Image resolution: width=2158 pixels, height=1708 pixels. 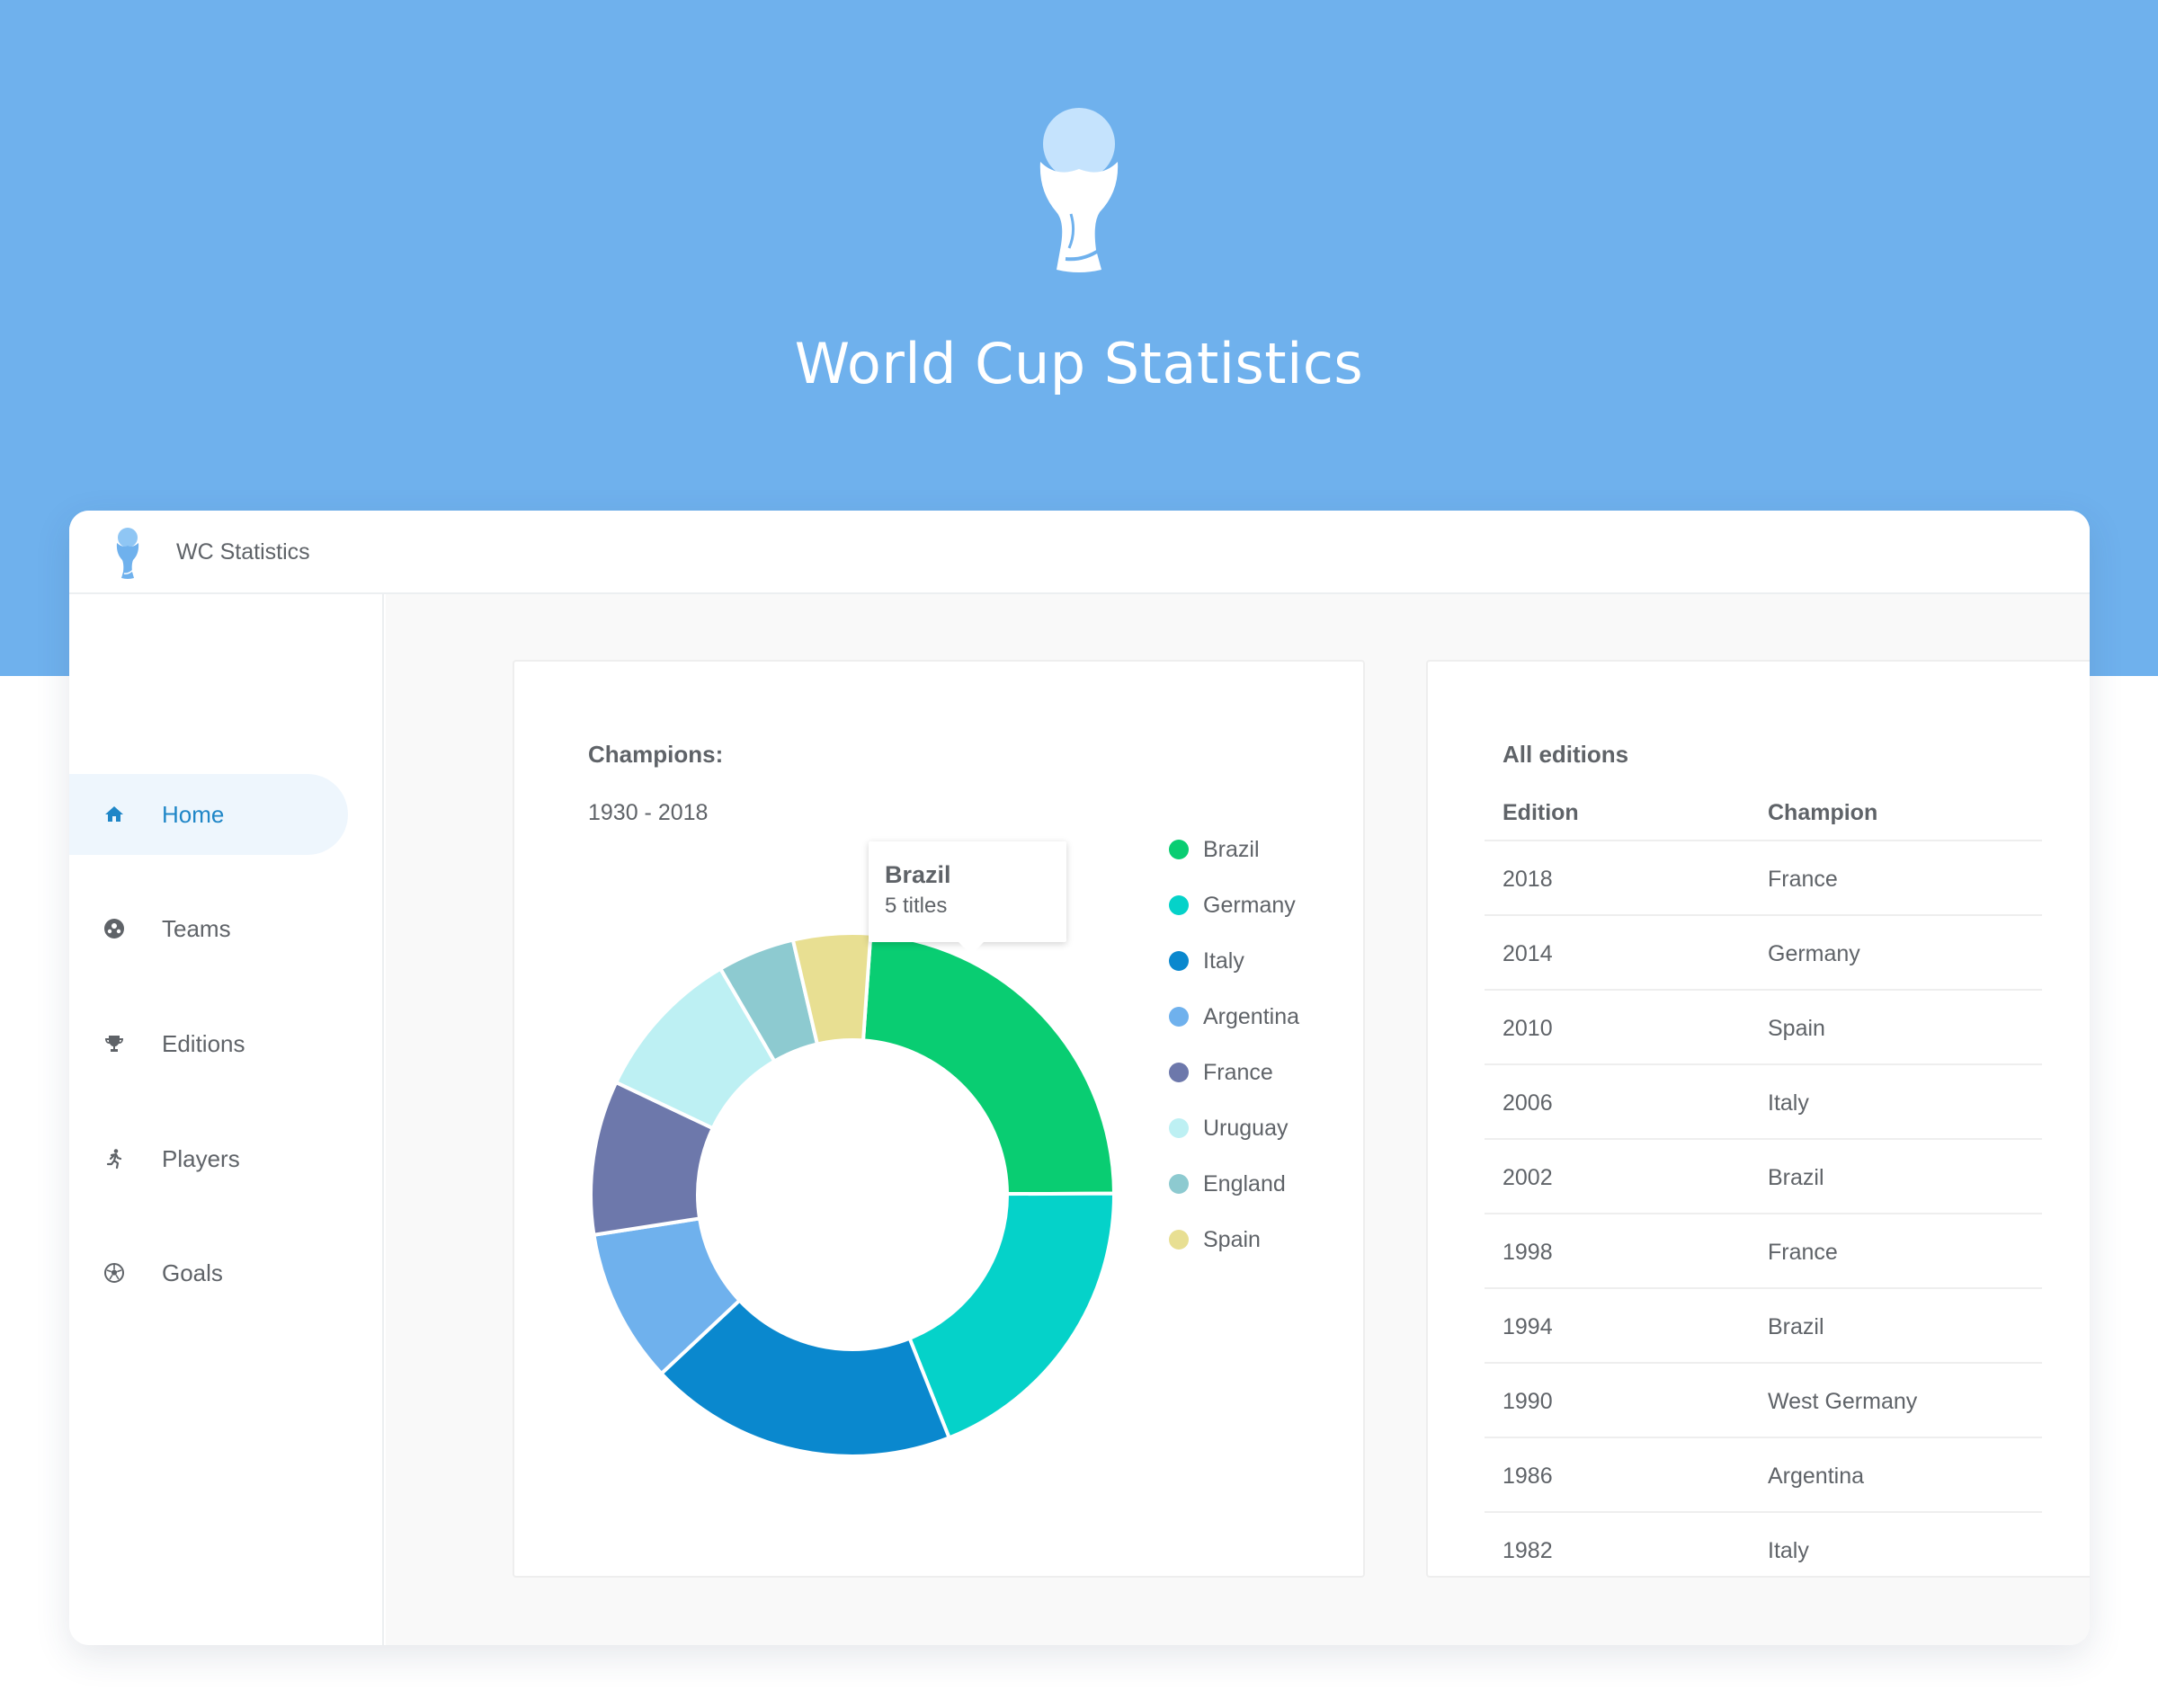 I want to click on sidebar-item-goals: Goals, so click(x=208, y=1272).